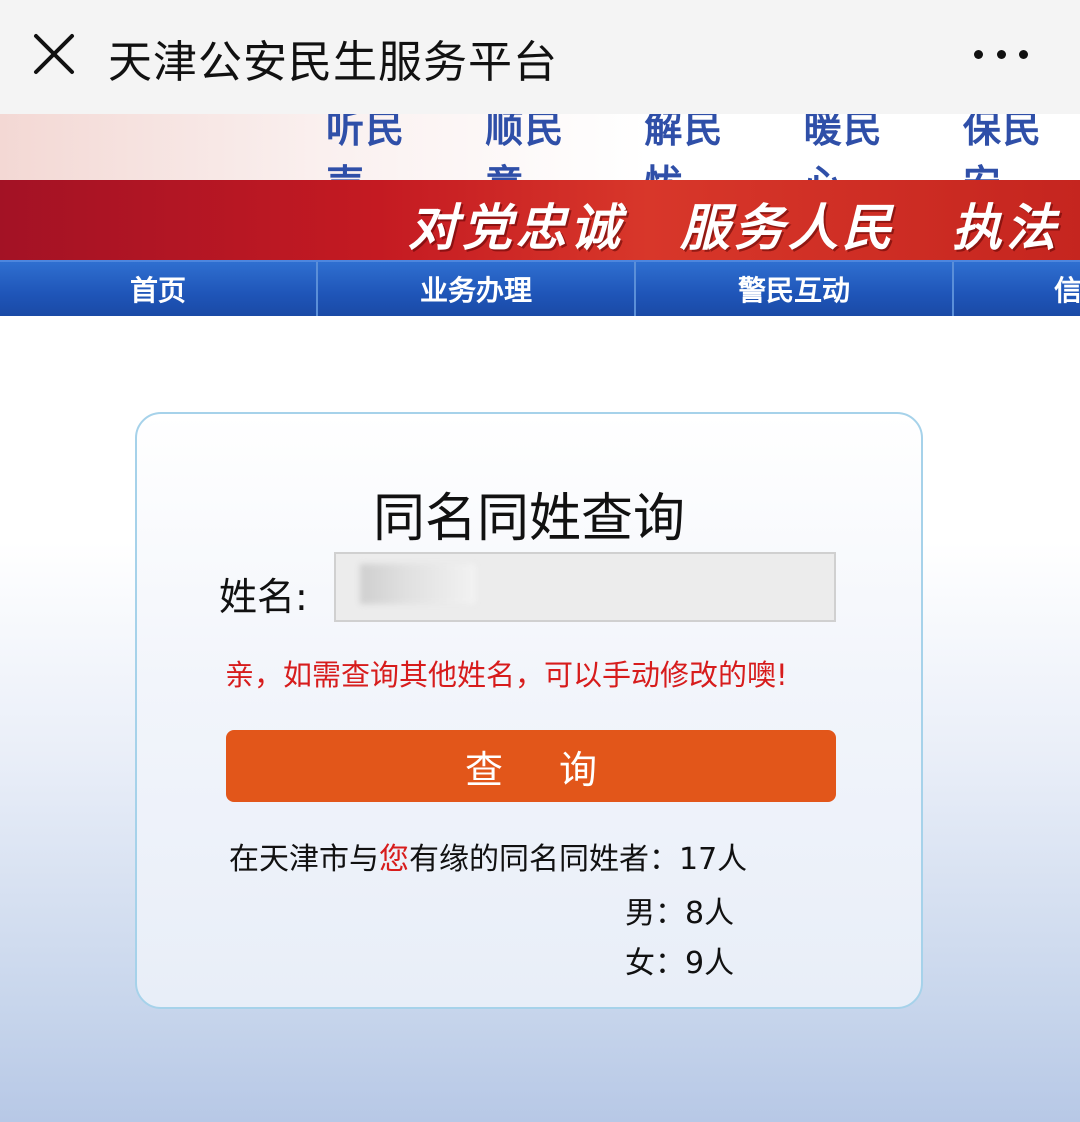 The image size is (1080, 1122). I want to click on nav-item-home: 首页, so click(159, 289).